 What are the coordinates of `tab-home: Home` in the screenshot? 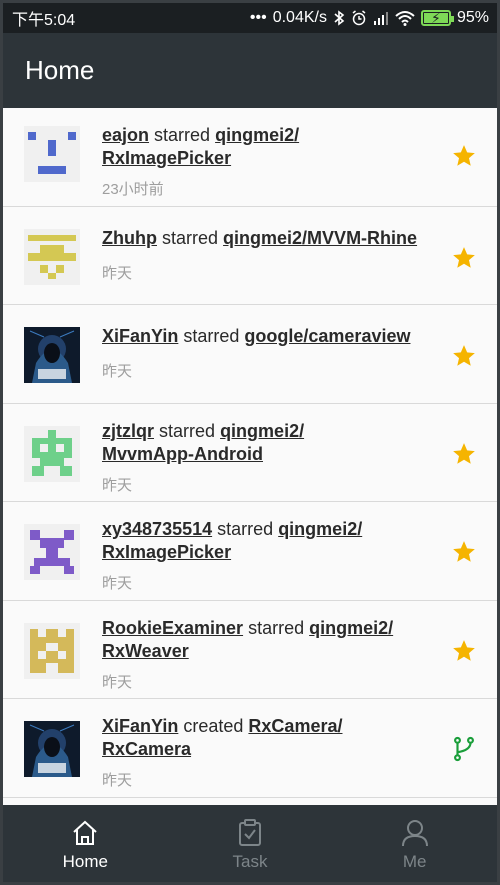 It's located at (85, 843).